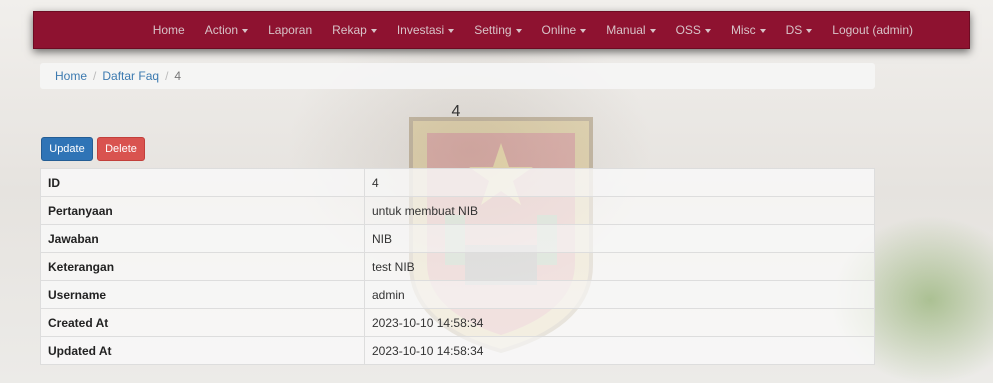 Image resolution: width=993 pixels, height=383 pixels. Describe the element at coordinates (559, 30) in the screenshot. I see `nav-item-label: Online` at that location.